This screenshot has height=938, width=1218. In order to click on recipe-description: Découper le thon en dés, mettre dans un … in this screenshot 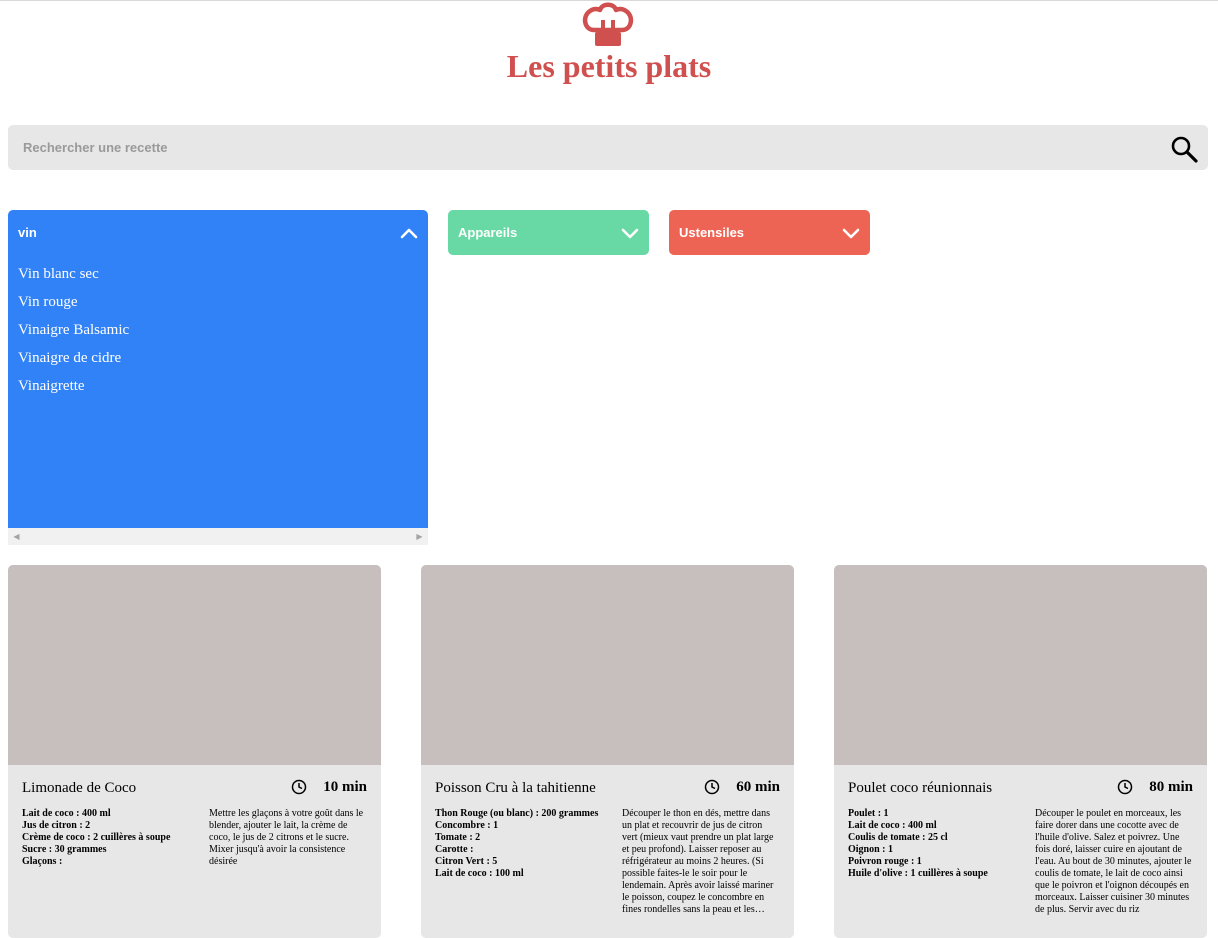, I will do `click(698, 861)`.